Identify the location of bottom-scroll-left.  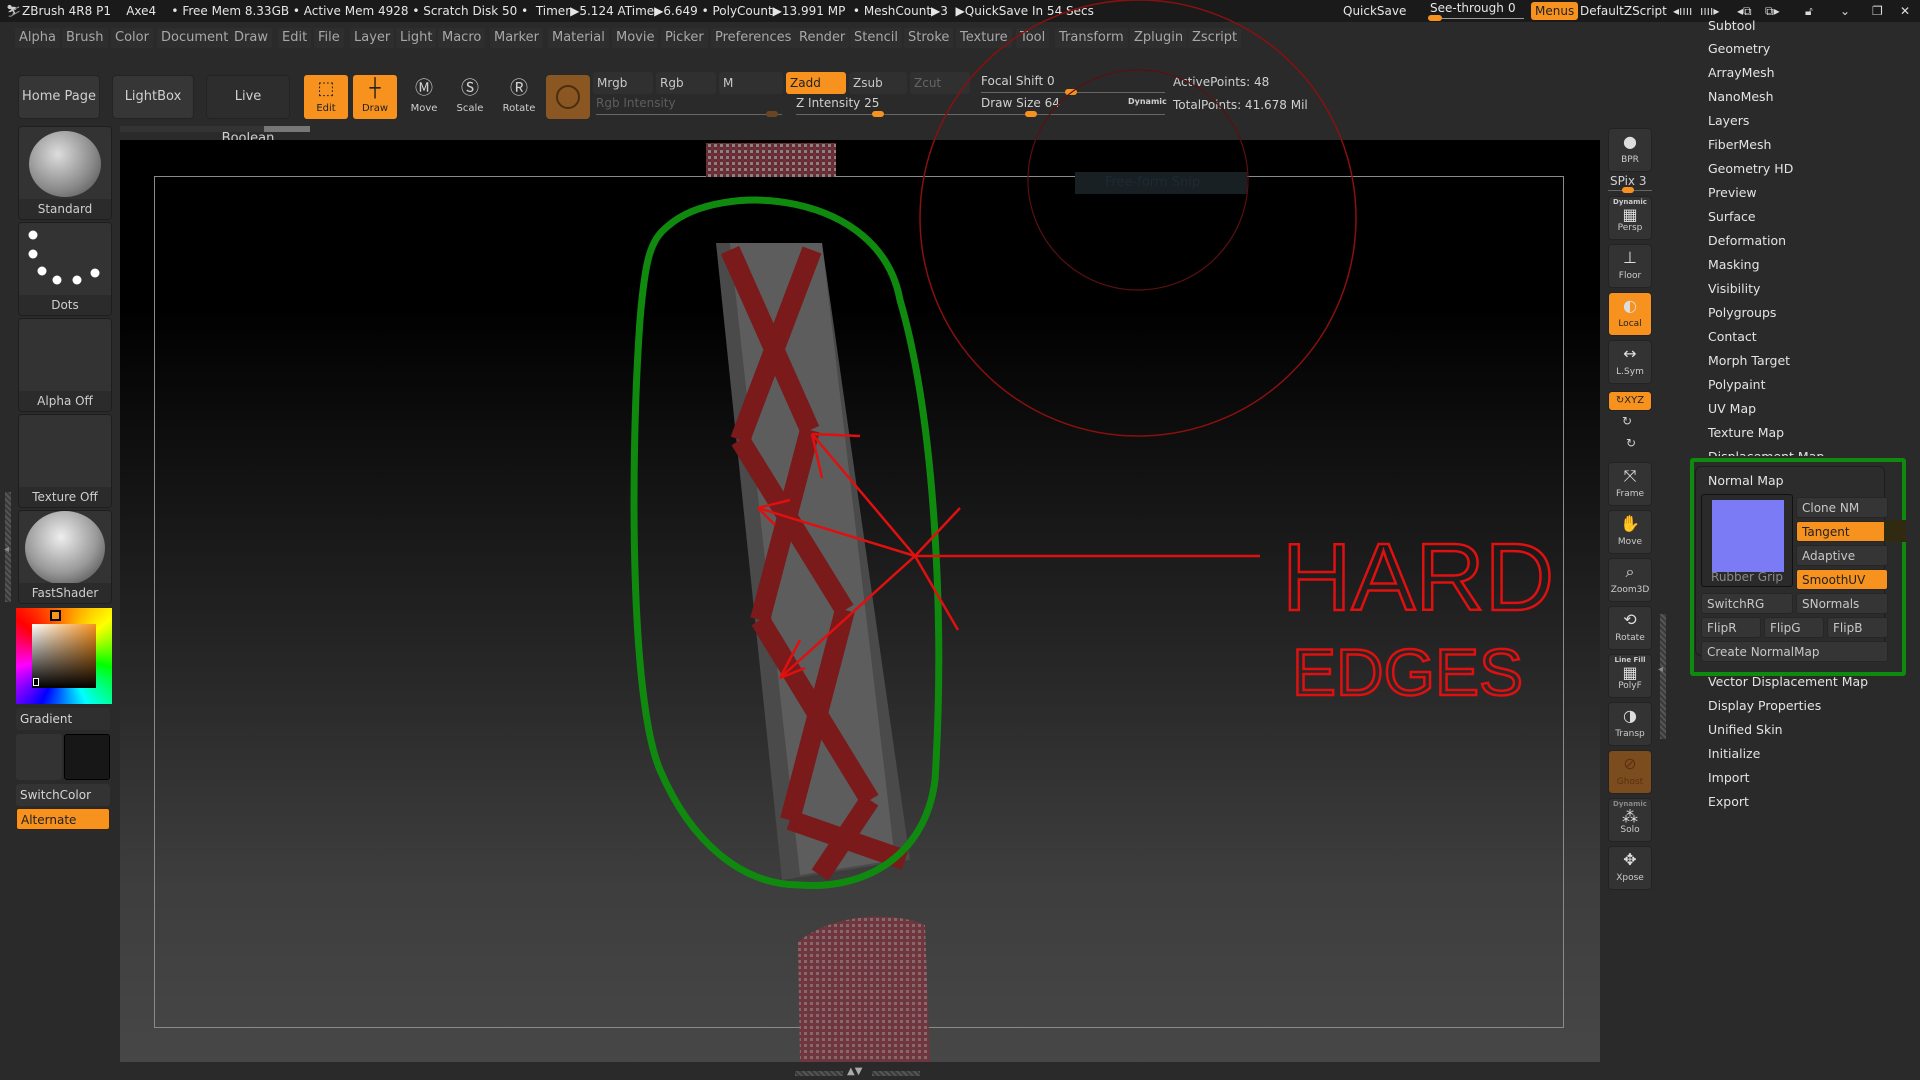
(819, 1073).